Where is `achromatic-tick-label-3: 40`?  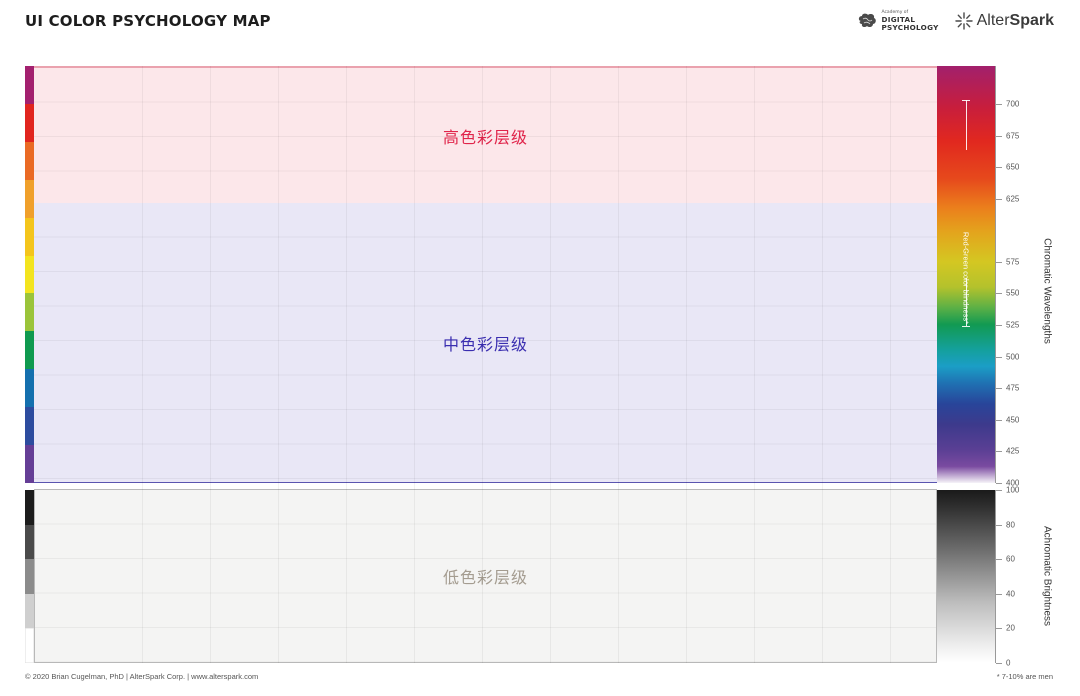
achromatic-tick-label-3: 40 is located at coordinates (1010, 594).